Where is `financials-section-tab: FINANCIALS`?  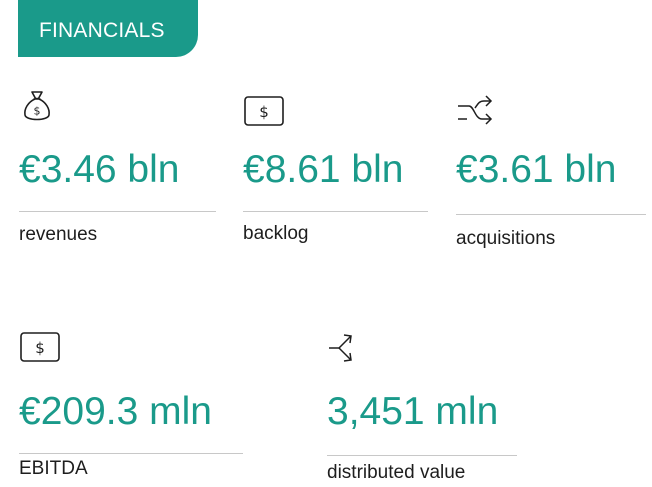
financials-section-tab: FINANCIALS is located at coordinates (108, 28).